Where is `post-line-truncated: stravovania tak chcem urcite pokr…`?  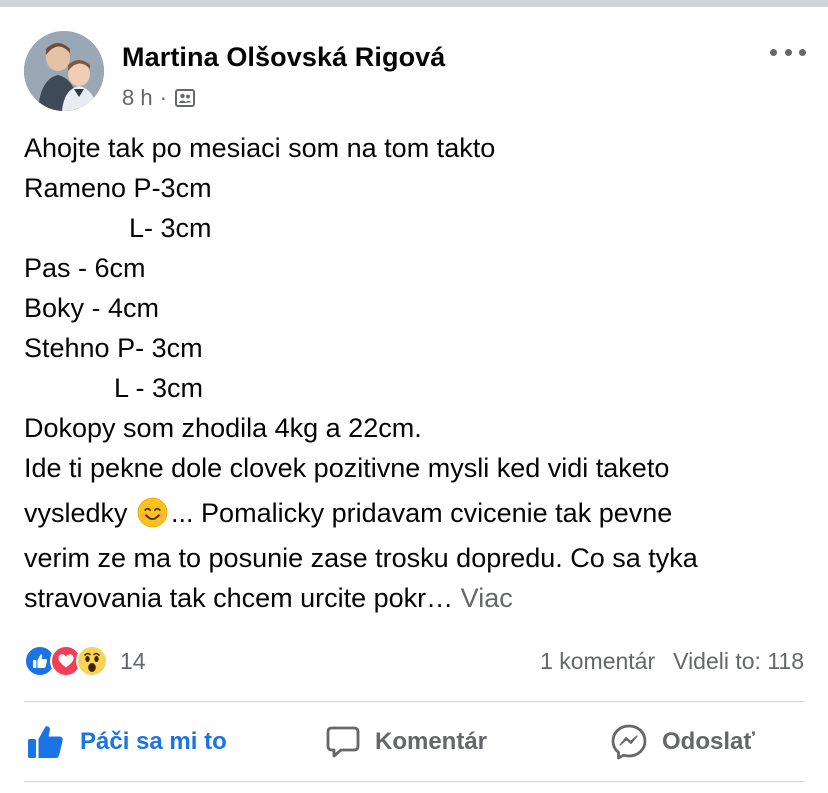
post-line-truncated: stravovania tak chcem urcite pokr… is located at coordinates (242, 598).